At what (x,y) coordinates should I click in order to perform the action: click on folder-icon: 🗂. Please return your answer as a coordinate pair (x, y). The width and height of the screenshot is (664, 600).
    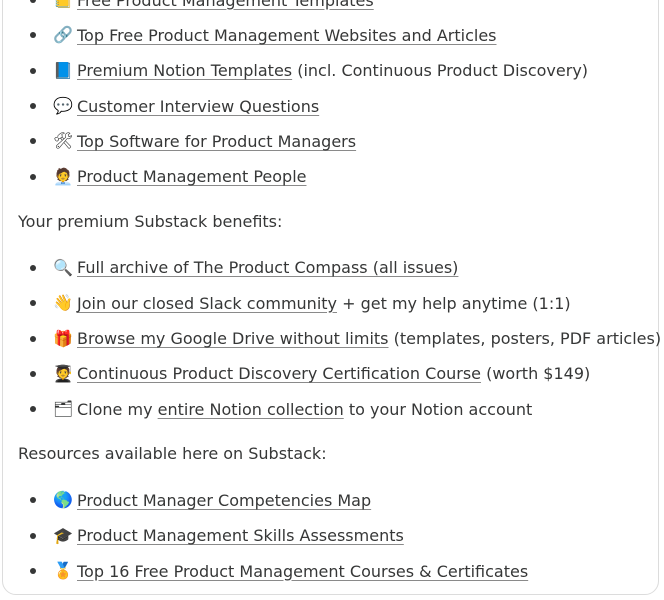
    Looking at the image, I should click on (63, 409).